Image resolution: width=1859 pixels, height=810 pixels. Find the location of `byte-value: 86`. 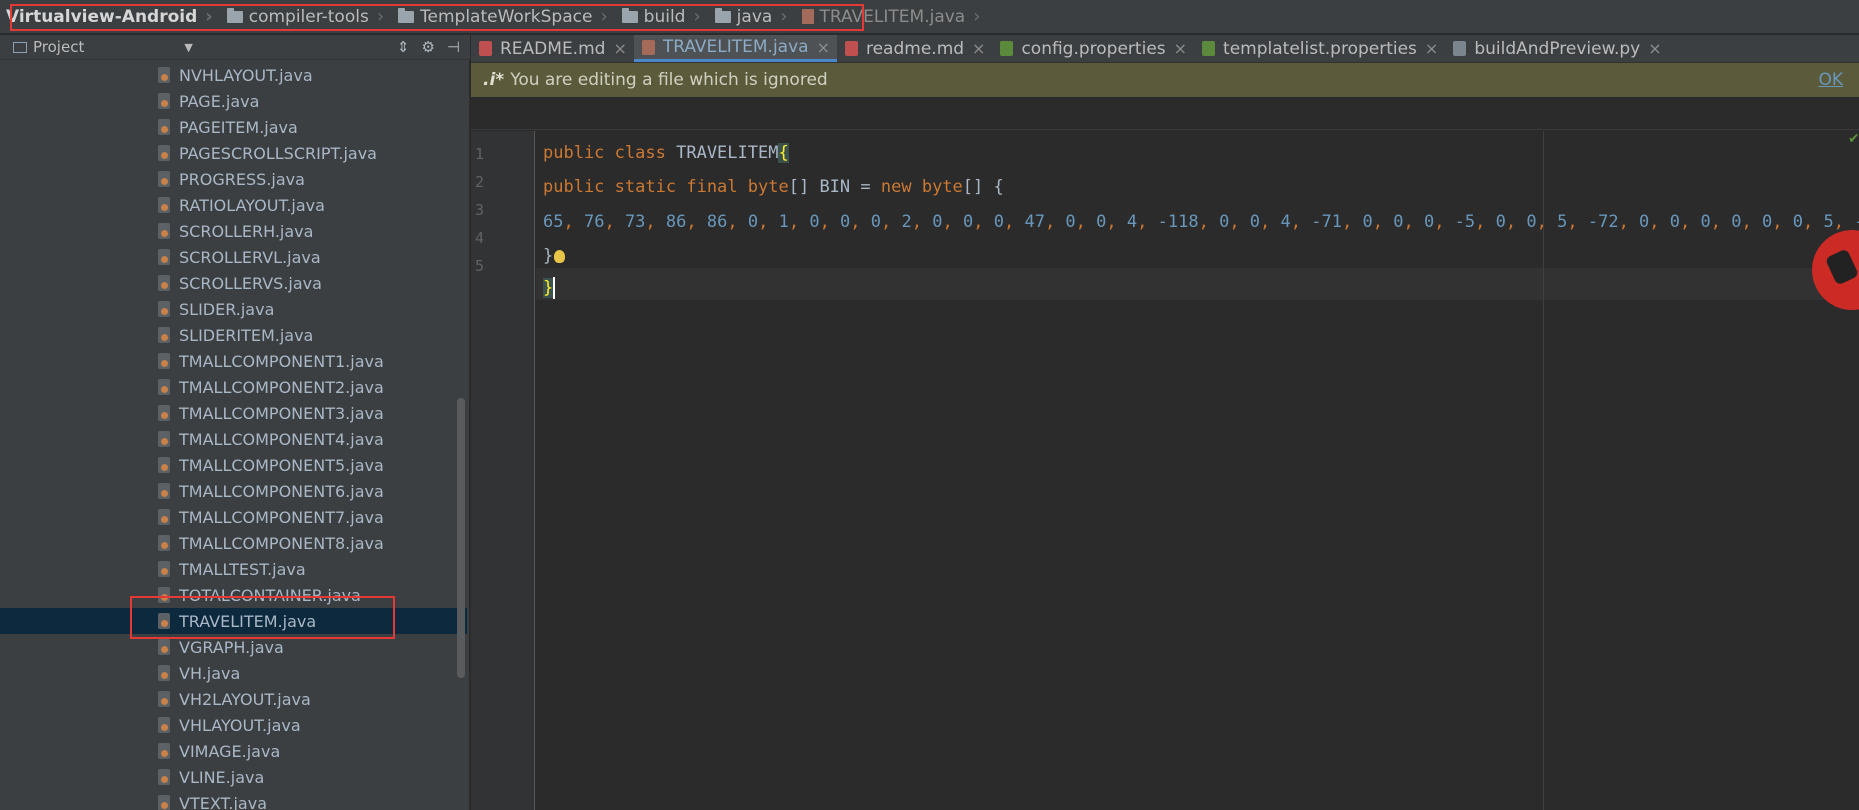

byte-value: 86 is located at coordinates (676, 222).